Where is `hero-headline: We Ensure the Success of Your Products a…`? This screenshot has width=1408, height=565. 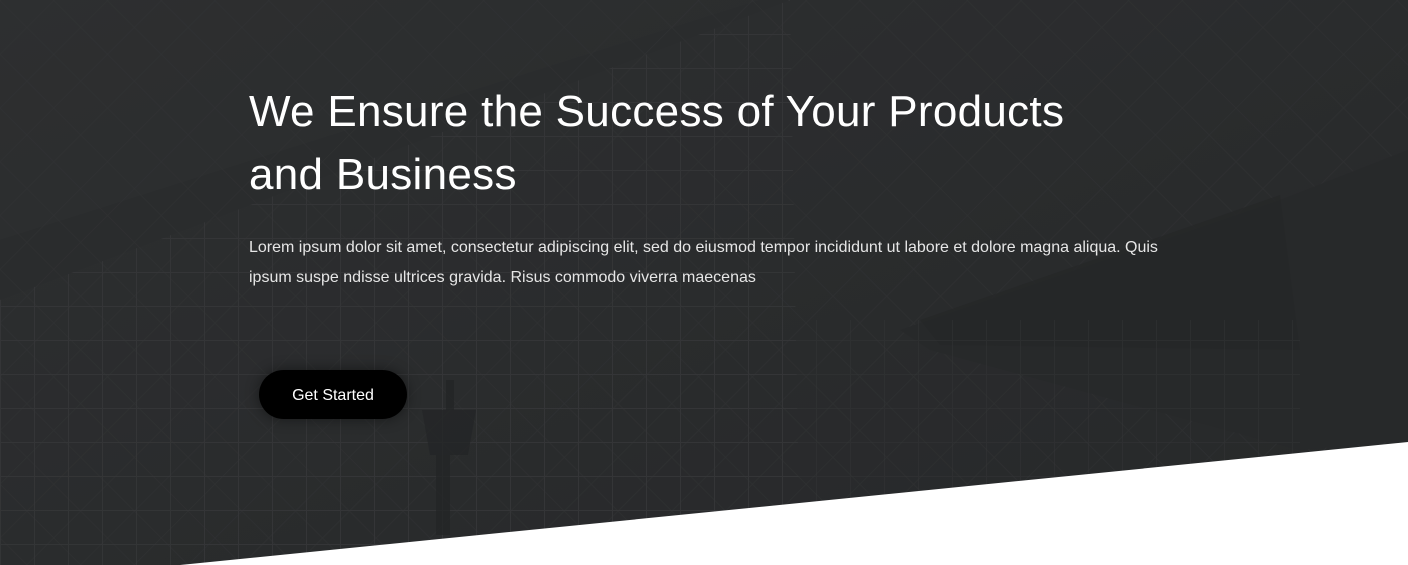
hero-headline: We Ensure the Success of Your Products a… is located at coordinates (657, 143).